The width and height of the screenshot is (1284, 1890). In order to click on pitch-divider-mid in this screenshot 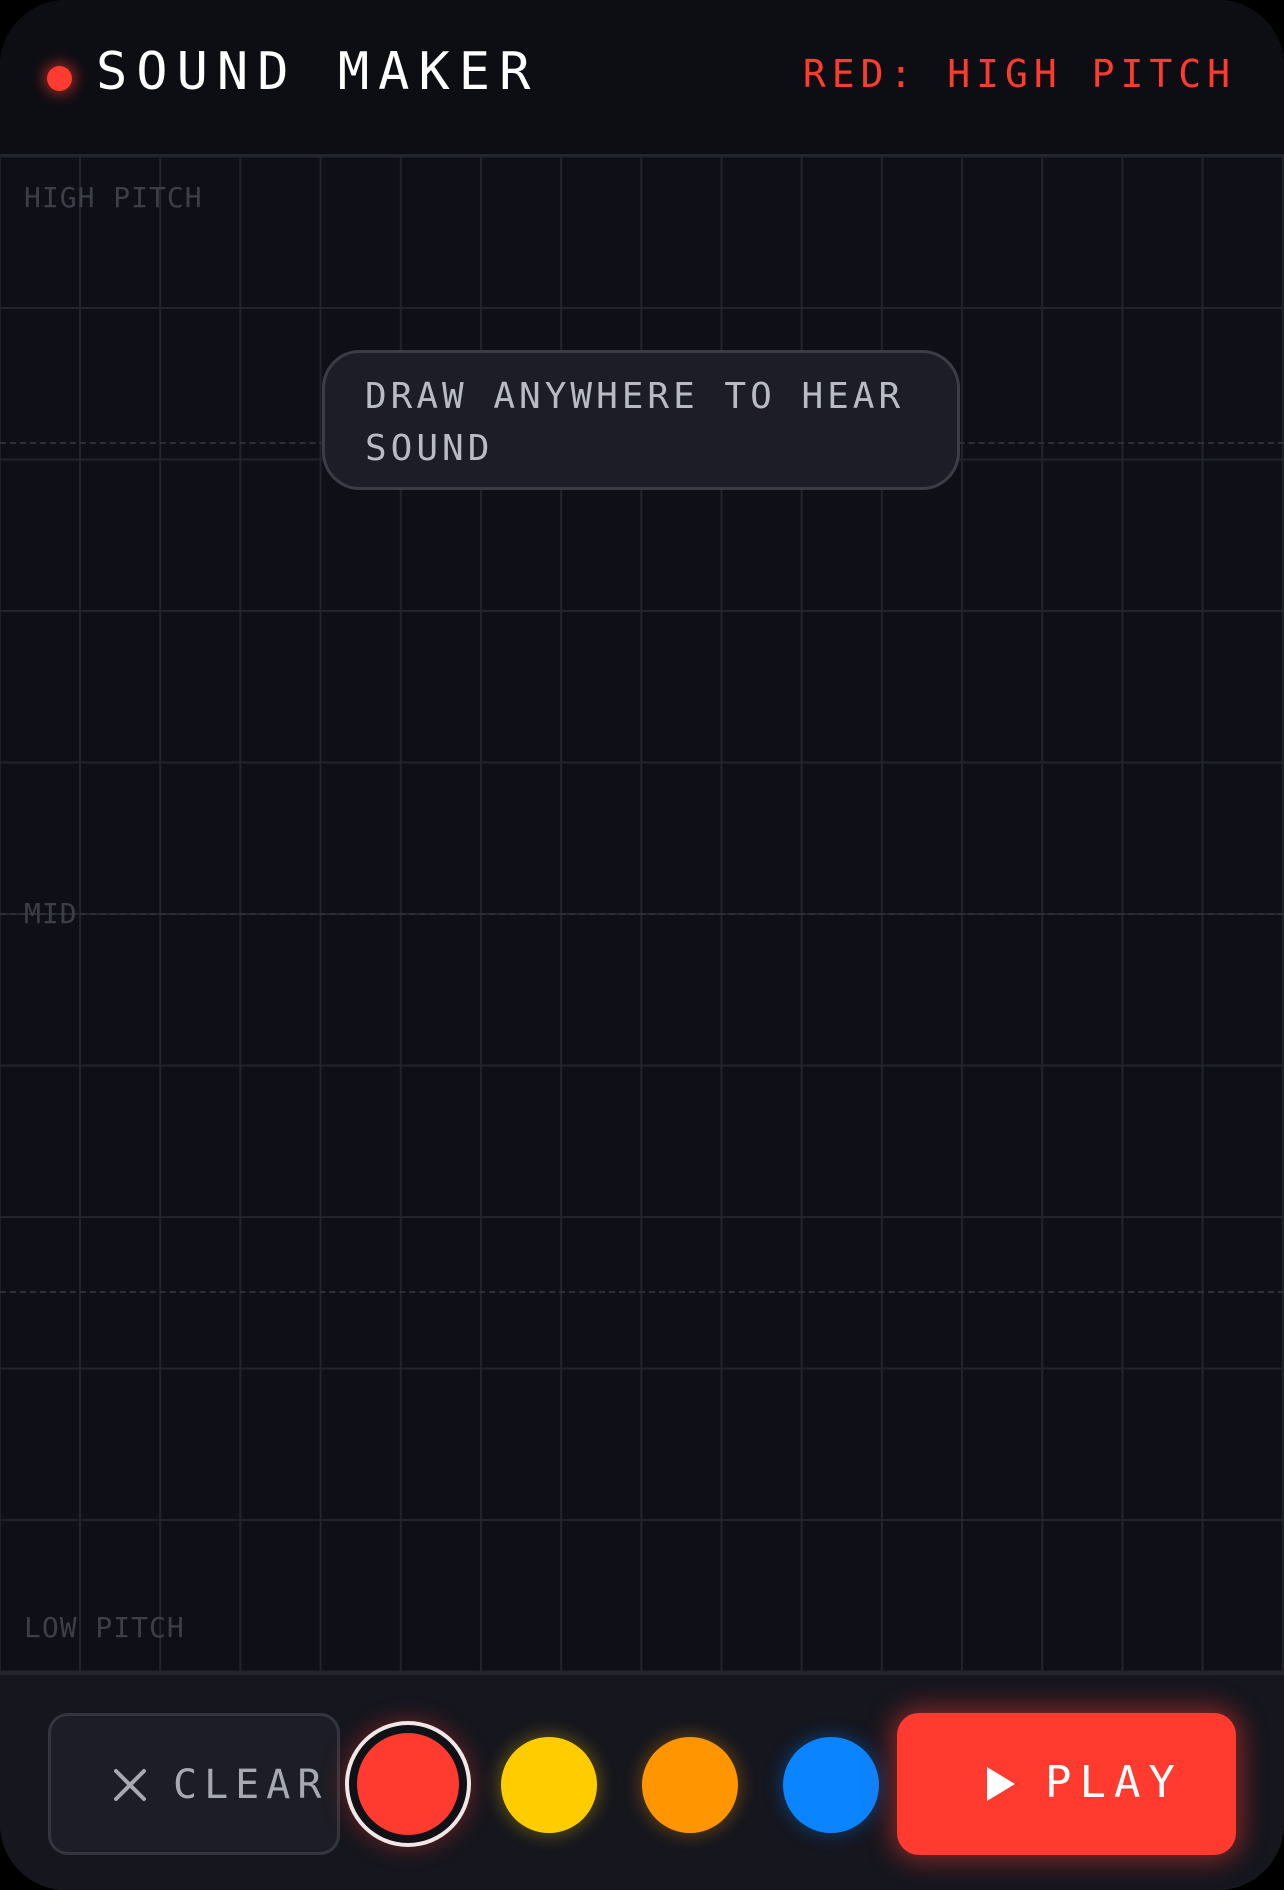, I will do `click(642, 914)`.